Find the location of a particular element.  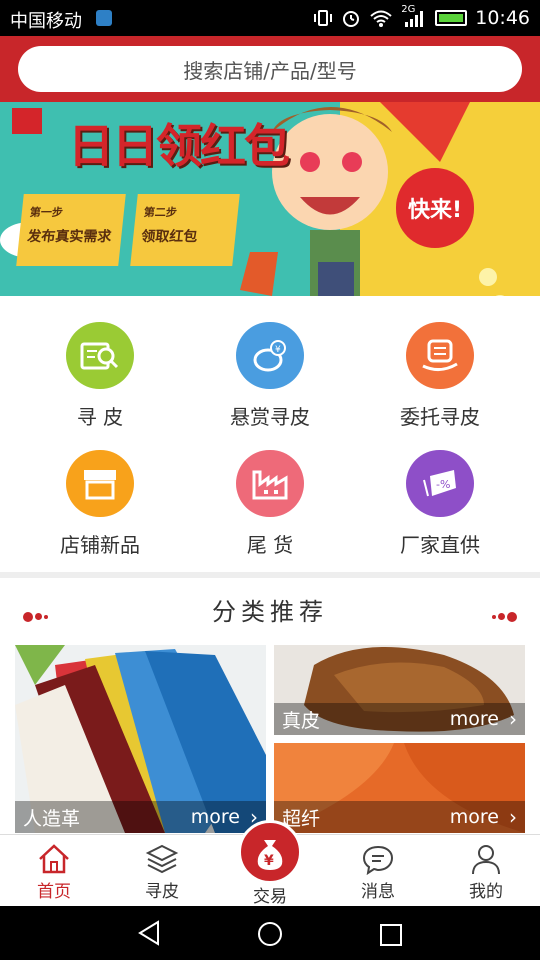

system-nav-bar is located at coordinates (270, 933).